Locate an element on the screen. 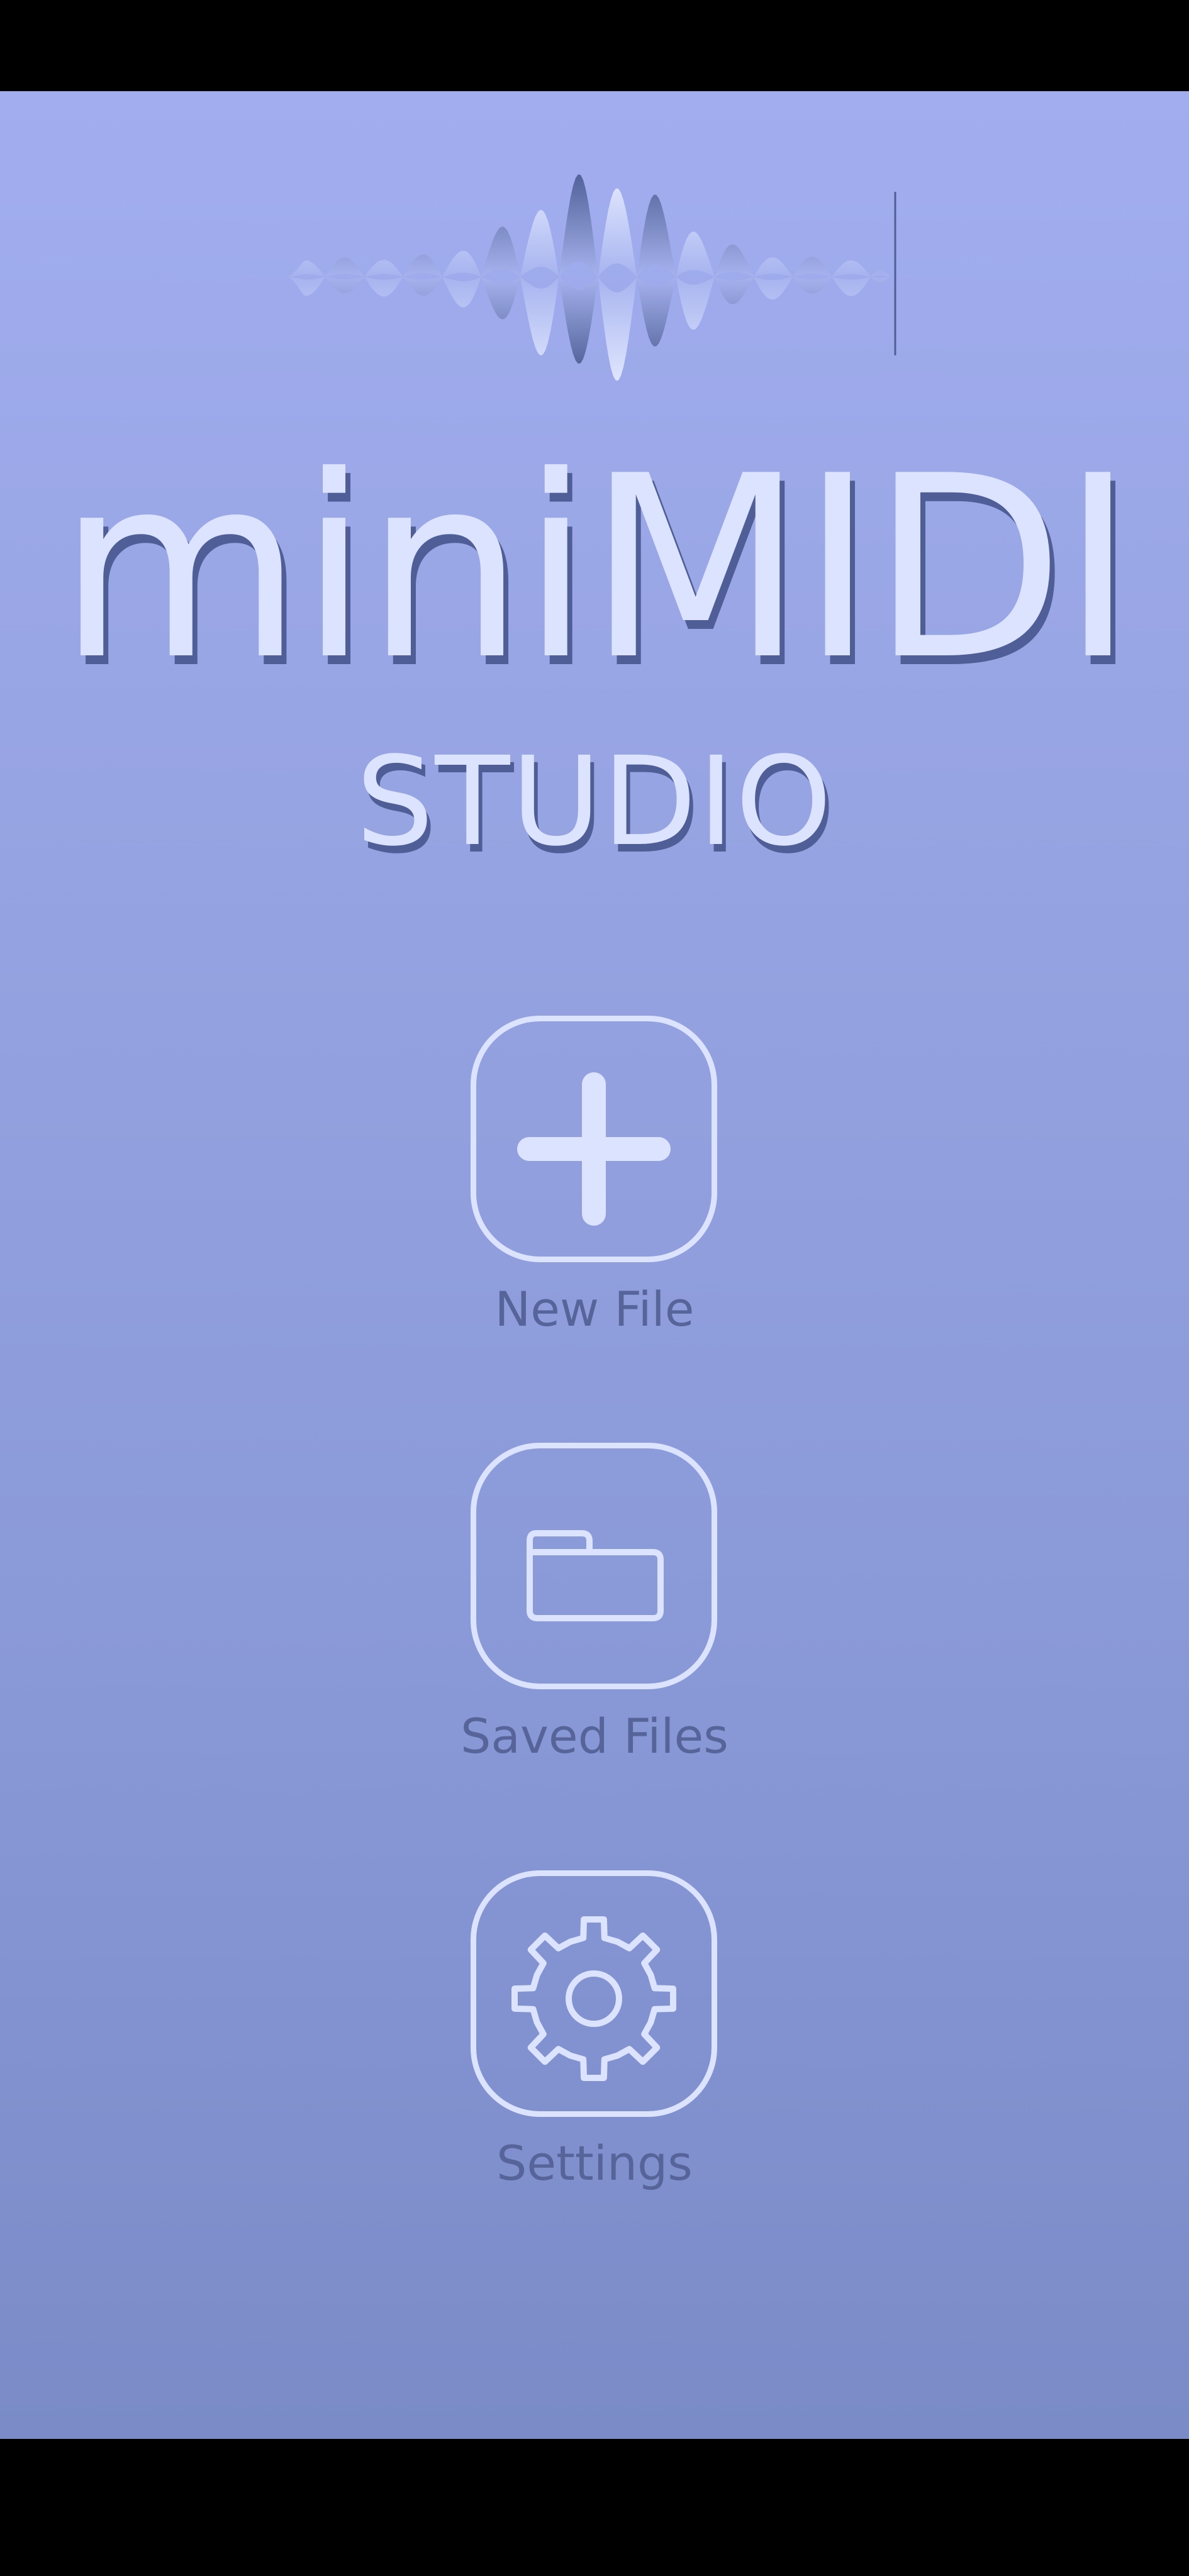 This screenshot has height=2576, width=1189. settings-label: Settings is located at coordinates (594, 2163).